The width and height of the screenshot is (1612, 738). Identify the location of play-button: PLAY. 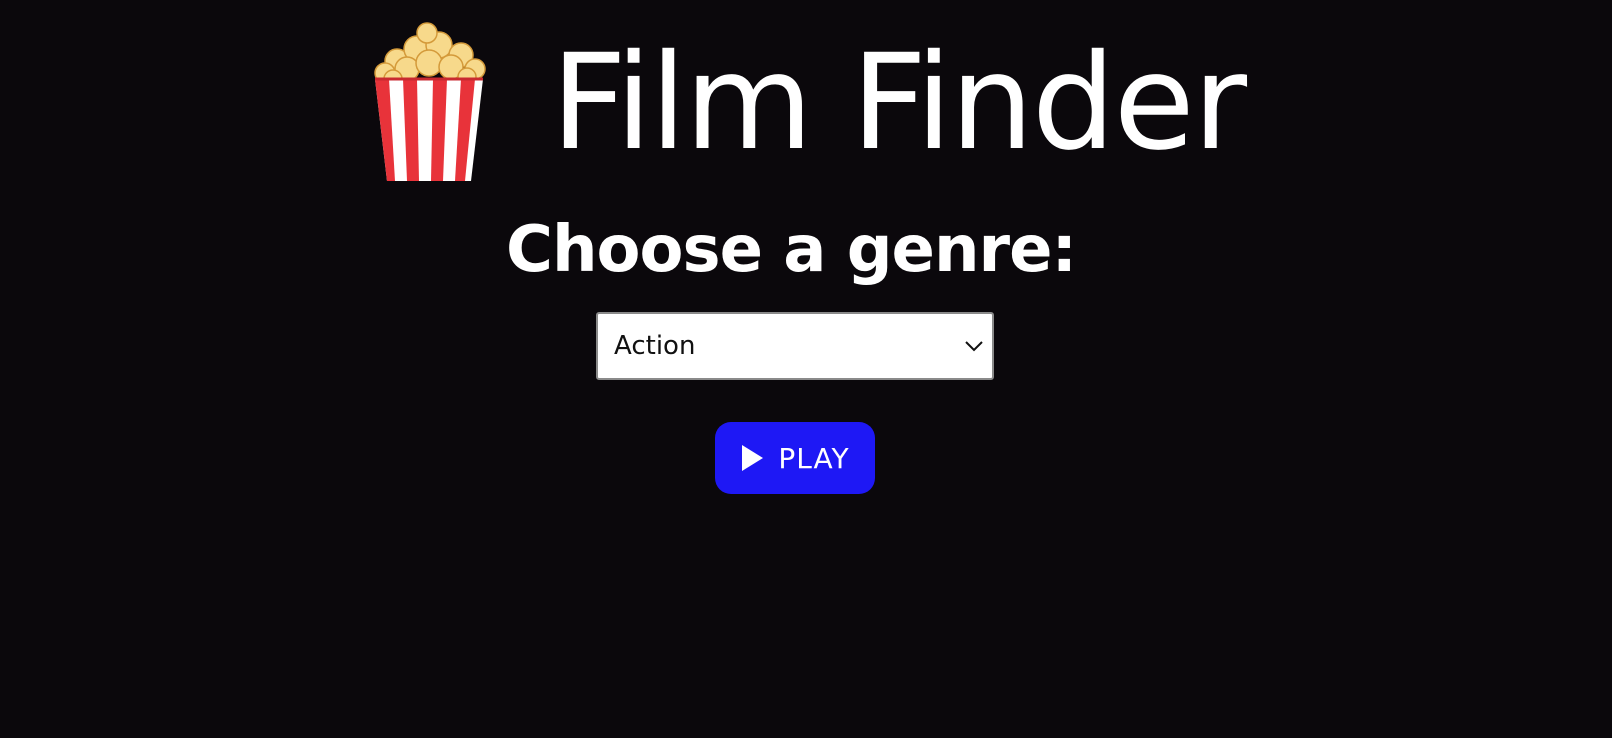
(795, 458).